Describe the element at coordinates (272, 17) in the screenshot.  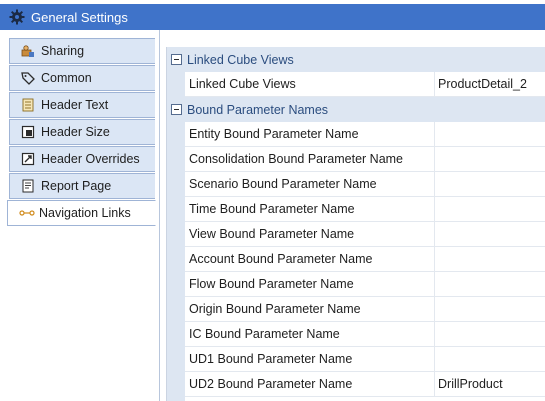
I see `title-bar: General Settings` at that location.